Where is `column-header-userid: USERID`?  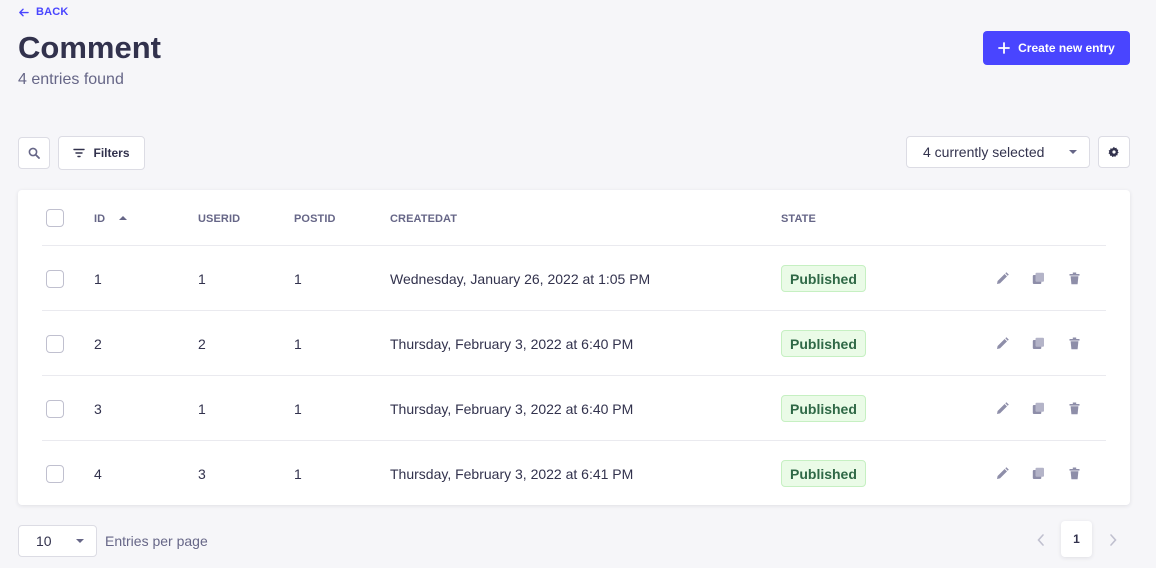
column-header-userid: USERID is located at coordinates (219, 219).